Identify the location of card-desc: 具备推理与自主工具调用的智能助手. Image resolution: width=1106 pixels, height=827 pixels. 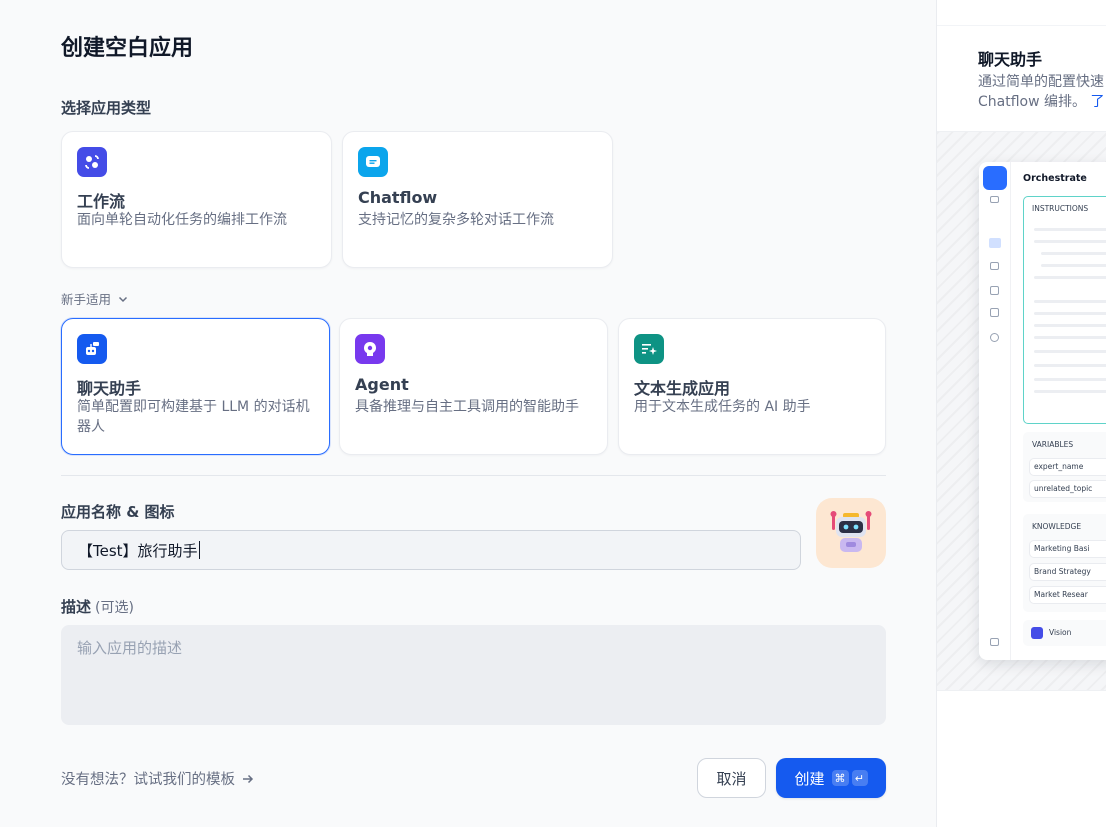
(467, 407).